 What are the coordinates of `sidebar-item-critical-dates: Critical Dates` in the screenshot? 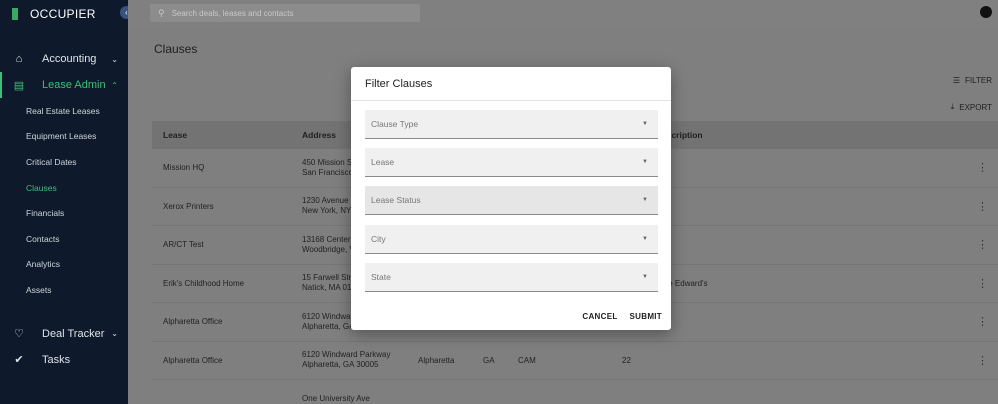 It's located at (64, 162).